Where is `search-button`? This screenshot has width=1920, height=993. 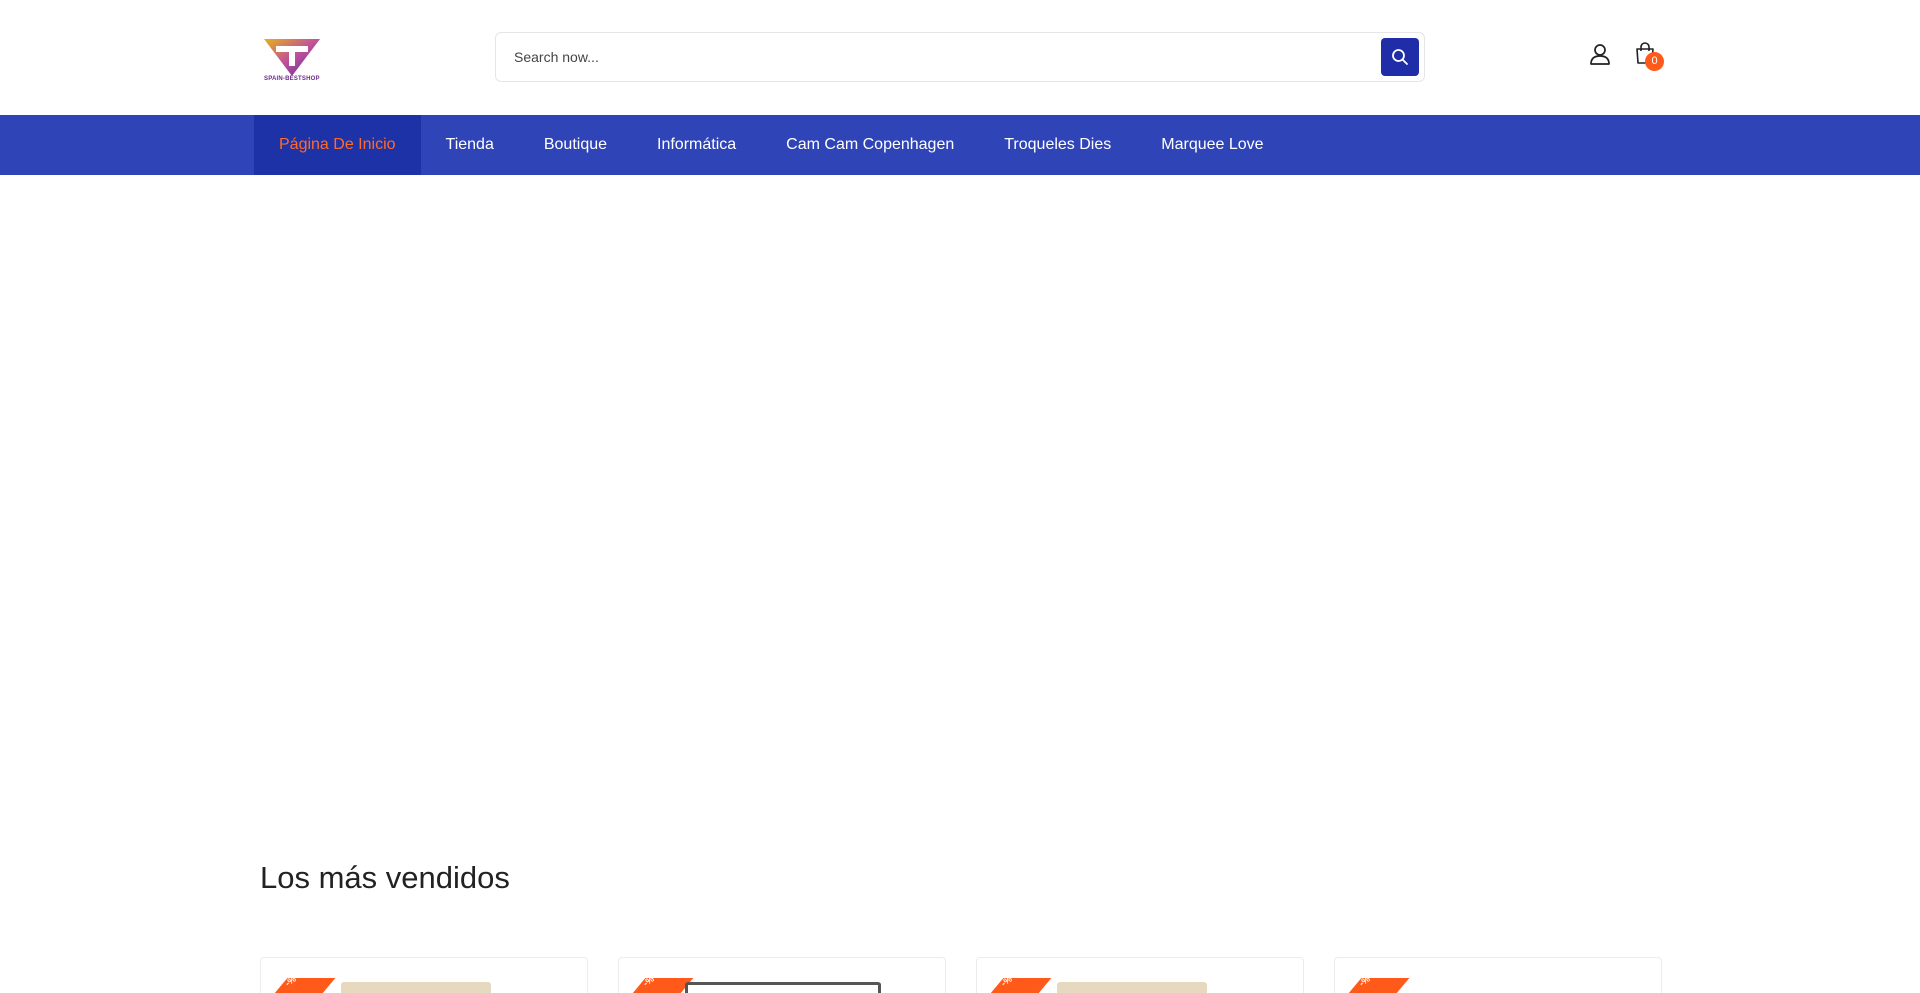 search-button is located at coordinates (1400, 57).